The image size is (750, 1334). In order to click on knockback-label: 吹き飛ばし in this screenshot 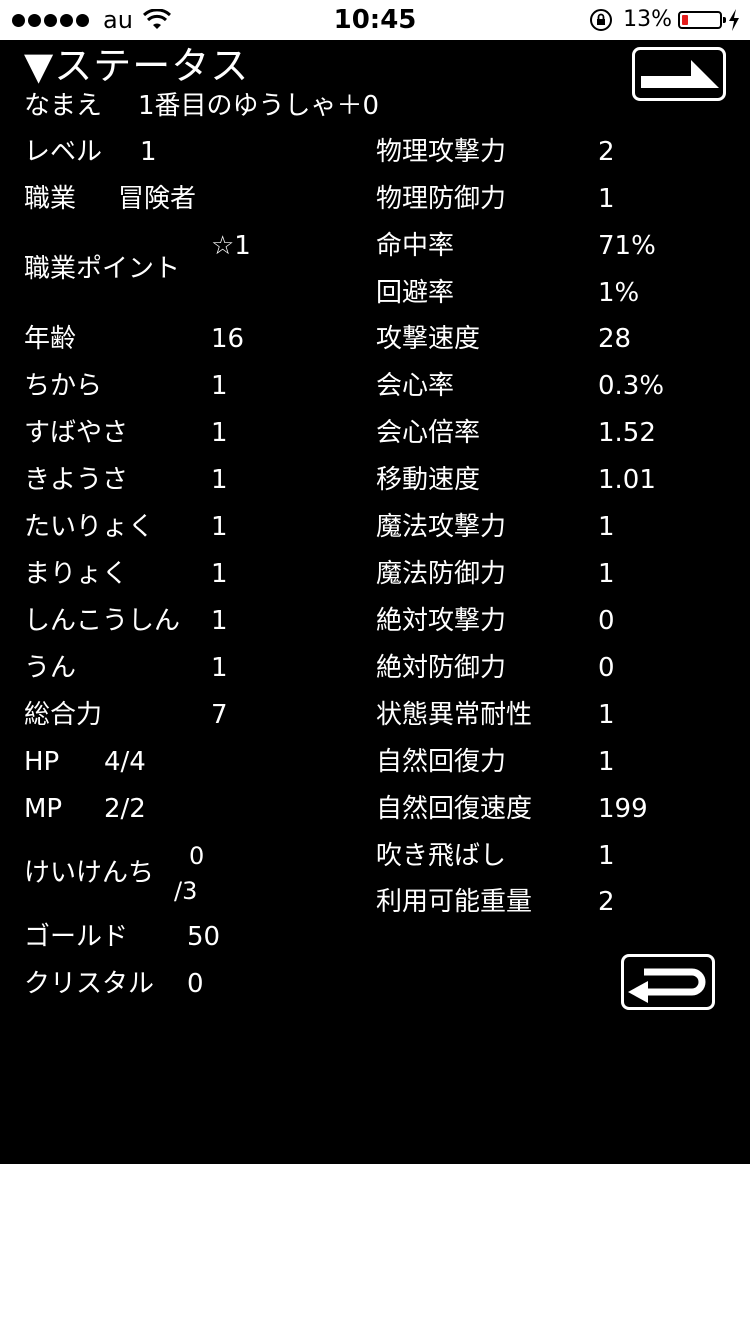, I will do `click(441, 856)`.